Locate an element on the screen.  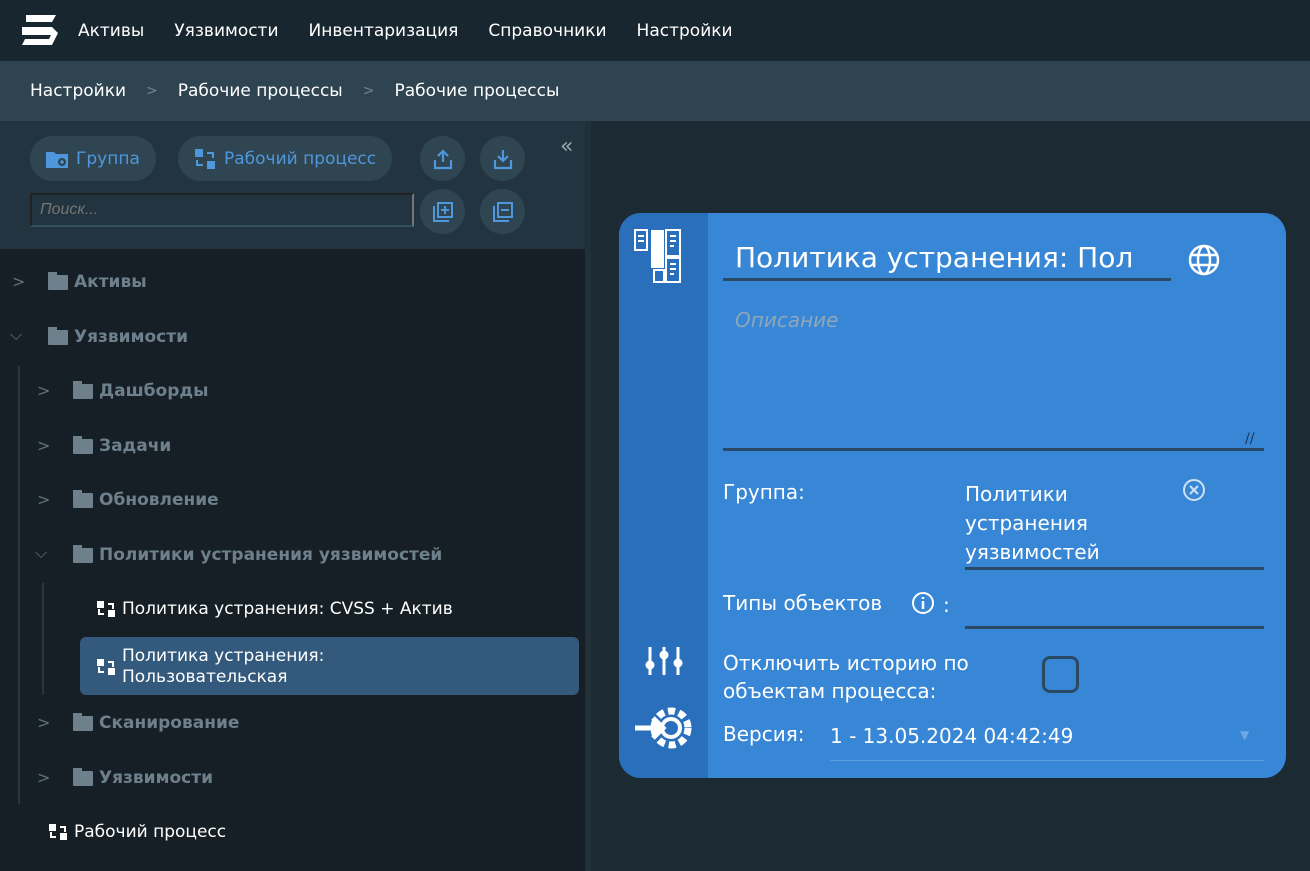
sliders-icon is located at coordinates (664, 661).